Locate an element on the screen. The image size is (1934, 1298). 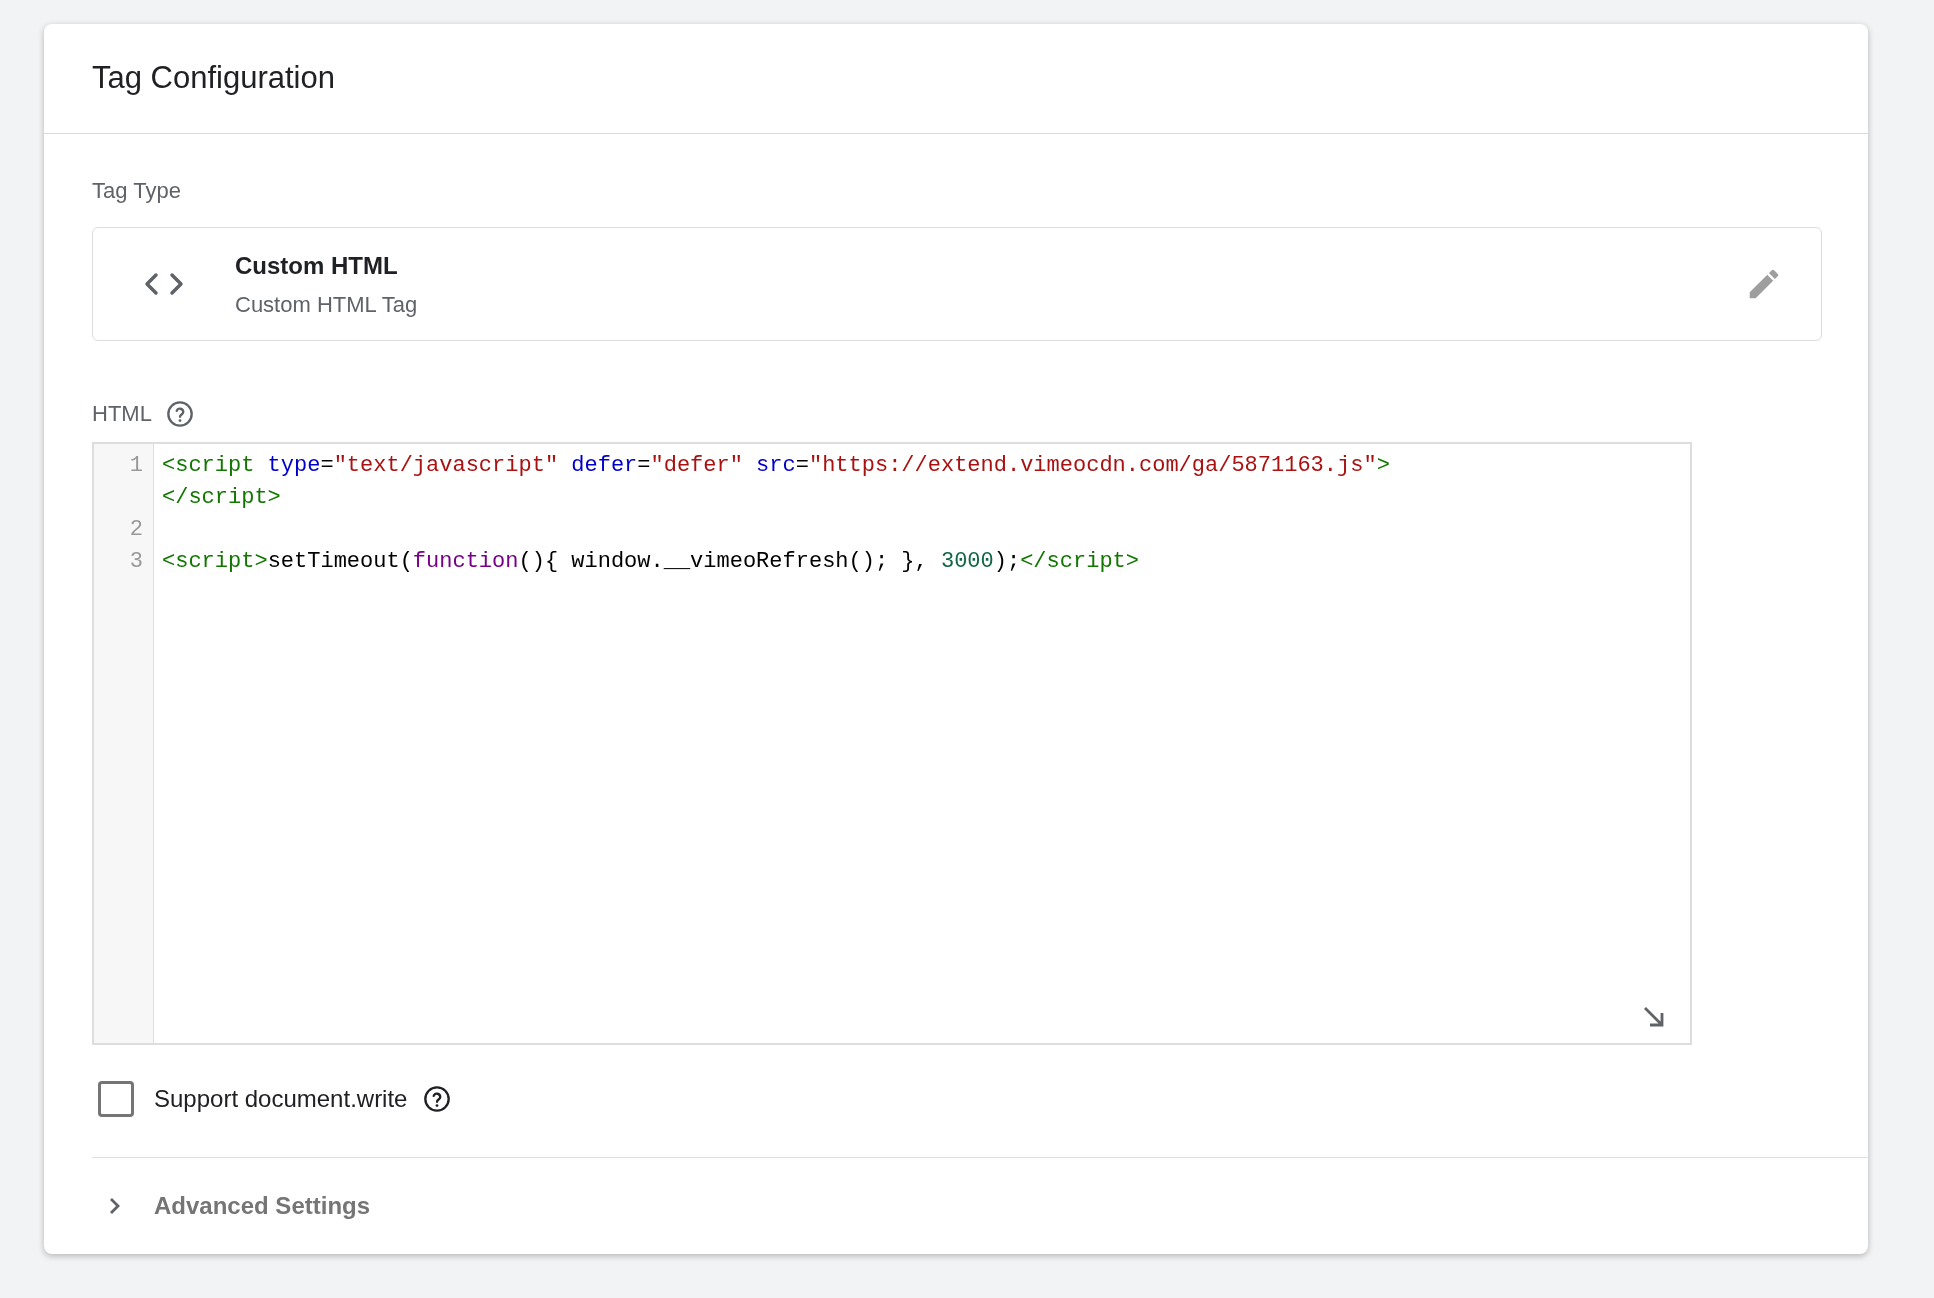
tag-type-label: Tag Type is located at coordinates (136, 191).